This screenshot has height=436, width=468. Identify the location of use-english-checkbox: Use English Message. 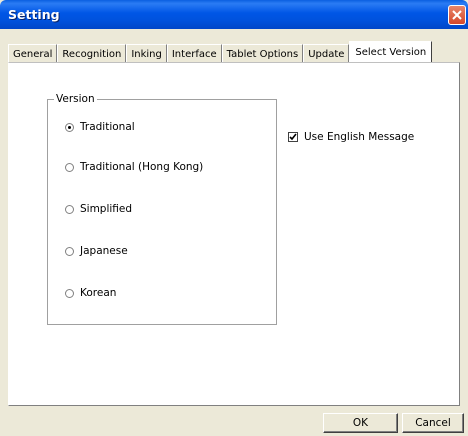
(351, 137).